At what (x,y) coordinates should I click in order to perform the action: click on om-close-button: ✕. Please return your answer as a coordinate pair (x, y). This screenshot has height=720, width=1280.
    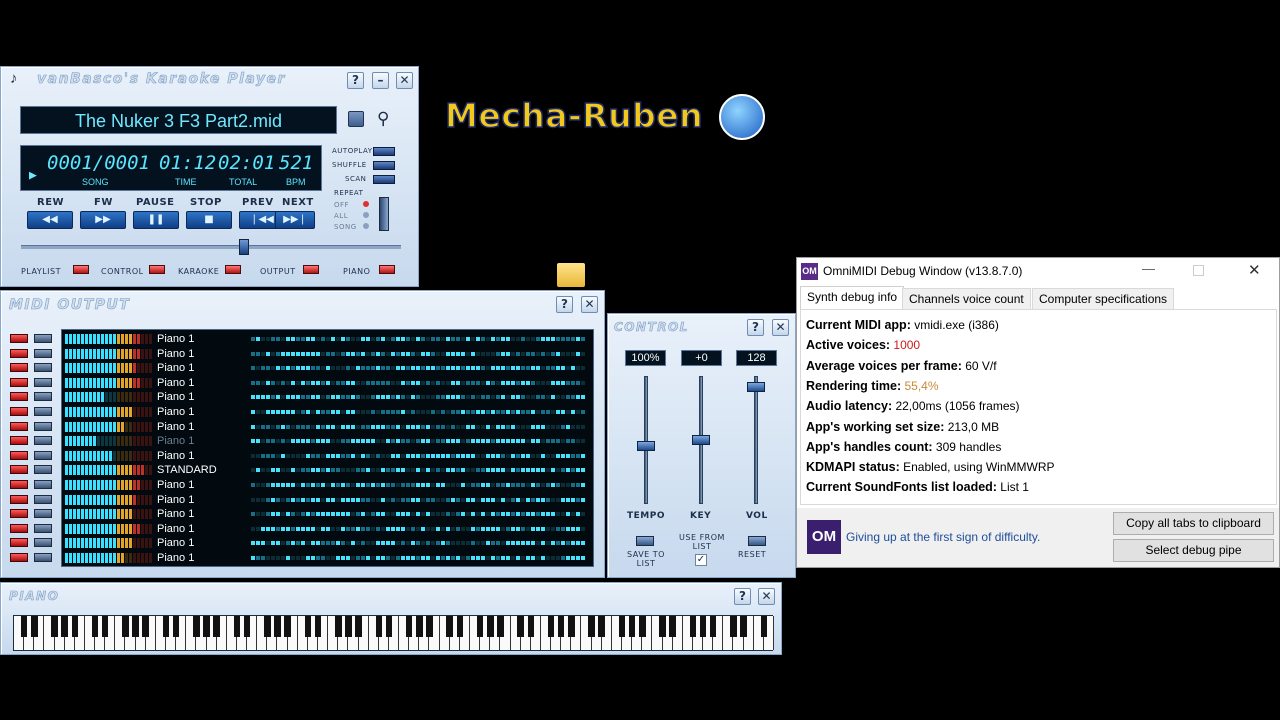
    Looking at the image, I should click on (1254, 270).